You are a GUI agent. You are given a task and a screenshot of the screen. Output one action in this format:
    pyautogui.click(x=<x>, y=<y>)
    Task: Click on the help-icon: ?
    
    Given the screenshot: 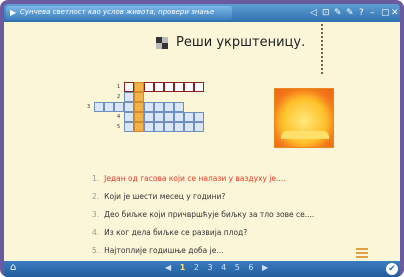 What is the action you would take?
    pyautogui.click(x=361, y=13)
    